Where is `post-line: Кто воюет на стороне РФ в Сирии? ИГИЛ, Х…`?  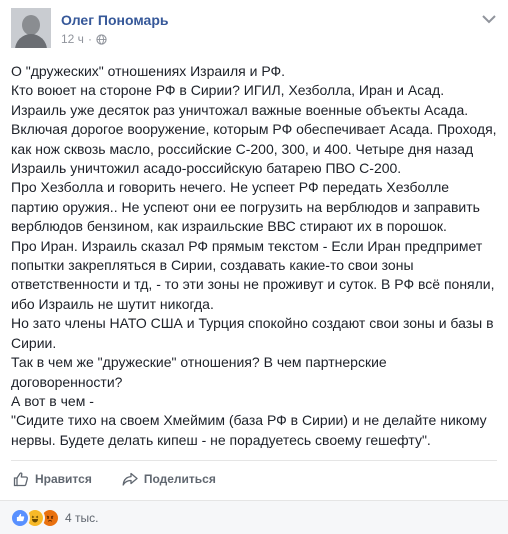
post-line: Кто воюет на стороне РФ в Сирии? ИГИЛ, Х… is located at coordinates (228, 90).